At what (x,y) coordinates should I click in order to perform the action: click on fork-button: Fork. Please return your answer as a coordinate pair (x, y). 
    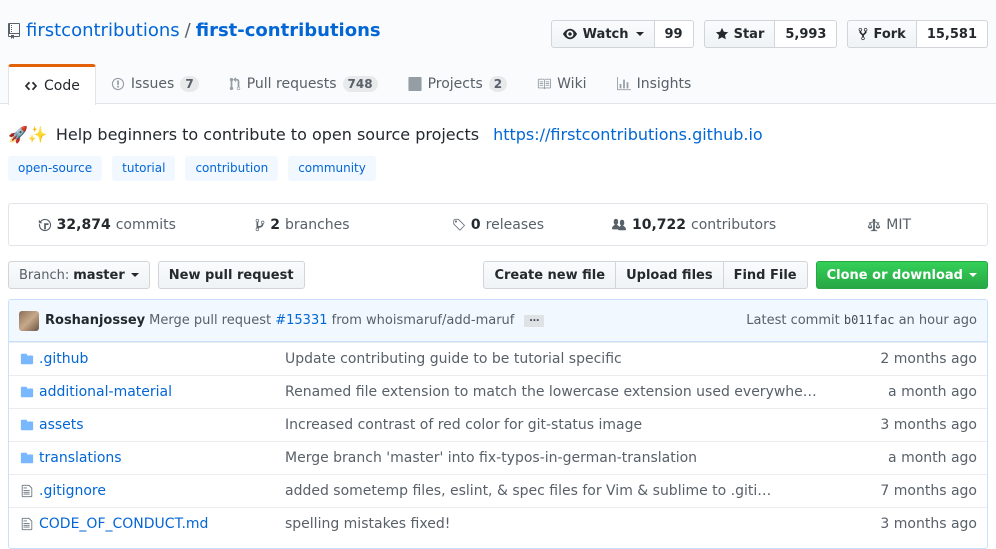
    Looking at the image, I should click on (882, 34).